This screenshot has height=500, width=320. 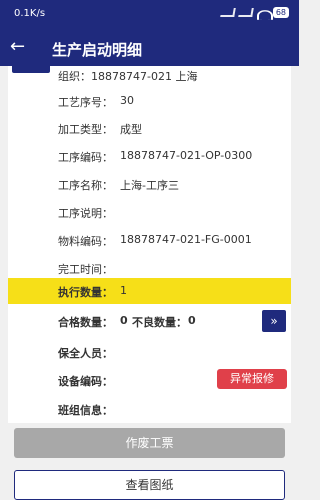 What do you see at coordinates (192, 320) in the screenshot?
I see `bad-qty-value: 0` at bounding box center [192, 320].